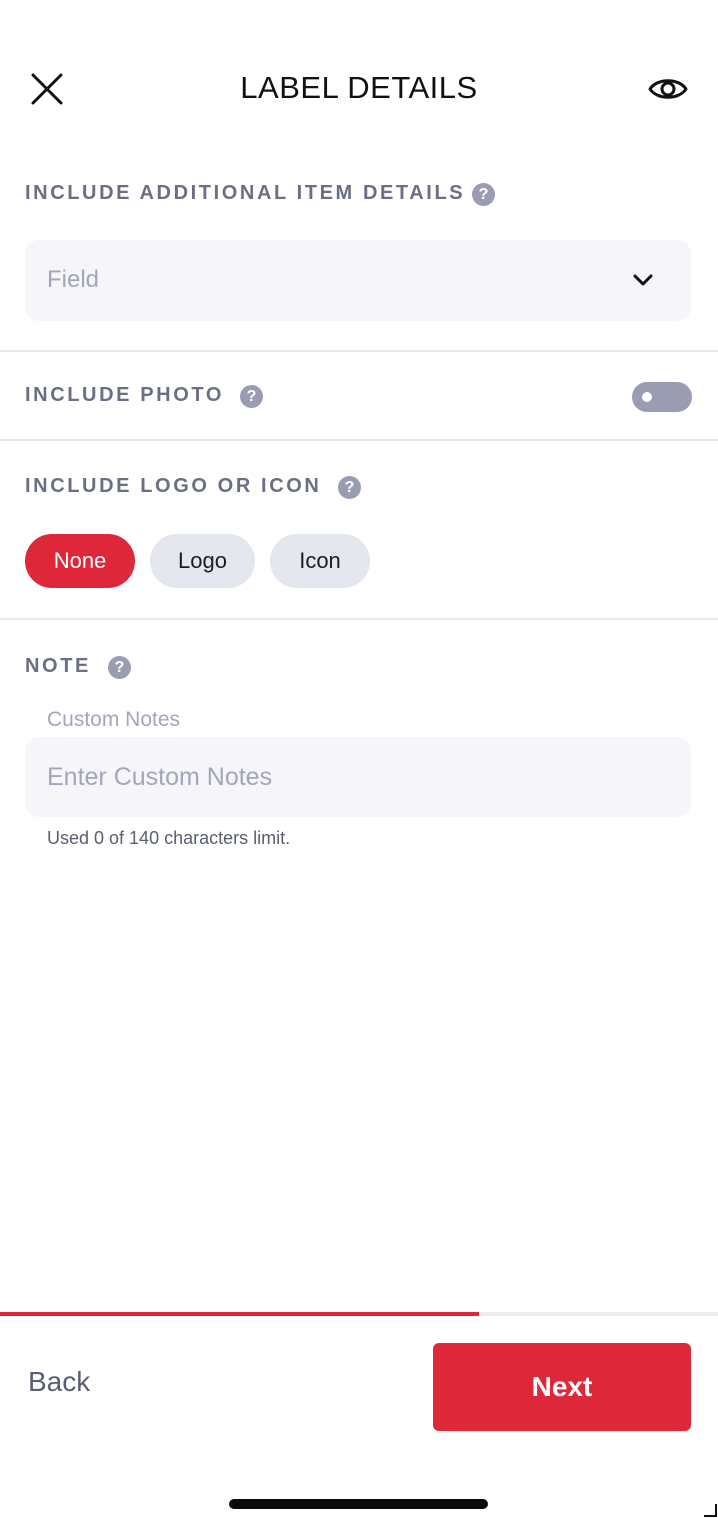  I want to click on progress-bar, so click(359, 1314).